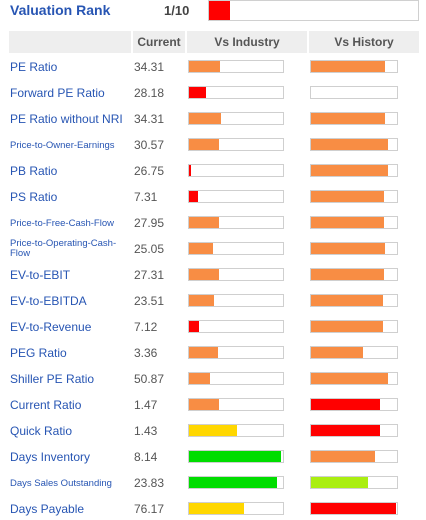  What do you see at coordinates (159, 42) in the screenshot?
I see `column-header-current: Current` at bounding box center [159, 42].